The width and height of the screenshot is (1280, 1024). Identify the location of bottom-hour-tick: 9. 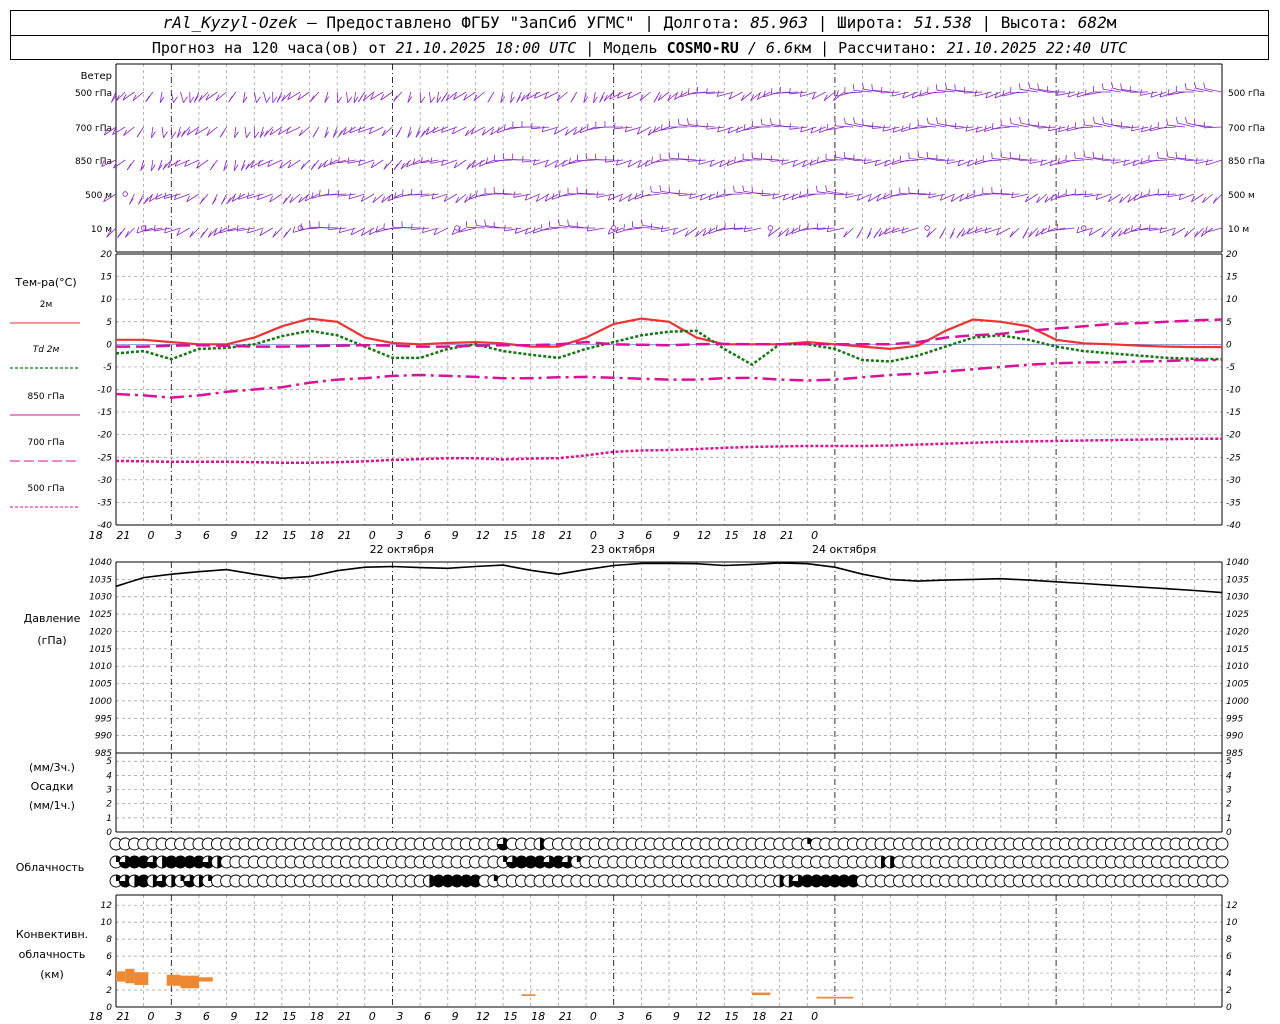
(676, 1016).